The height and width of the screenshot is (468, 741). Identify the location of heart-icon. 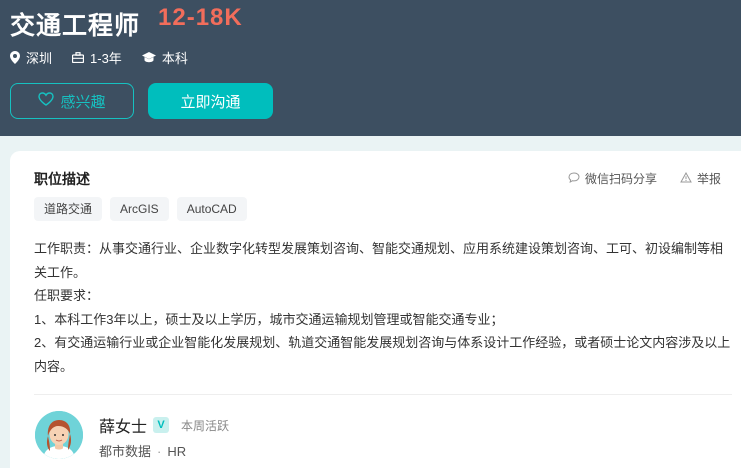
(46, 101).